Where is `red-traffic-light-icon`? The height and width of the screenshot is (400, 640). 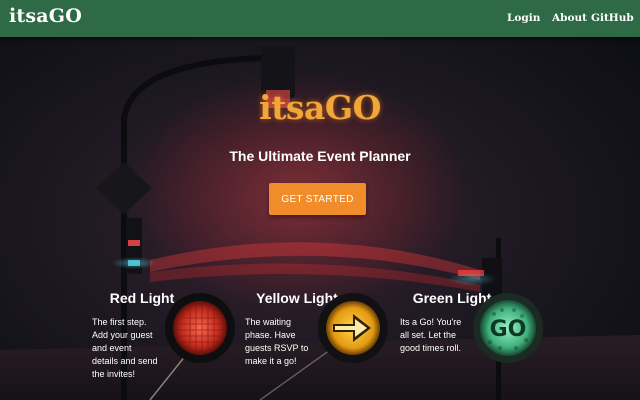 red-traffic-light-icon is located at coordinates (200, 328).